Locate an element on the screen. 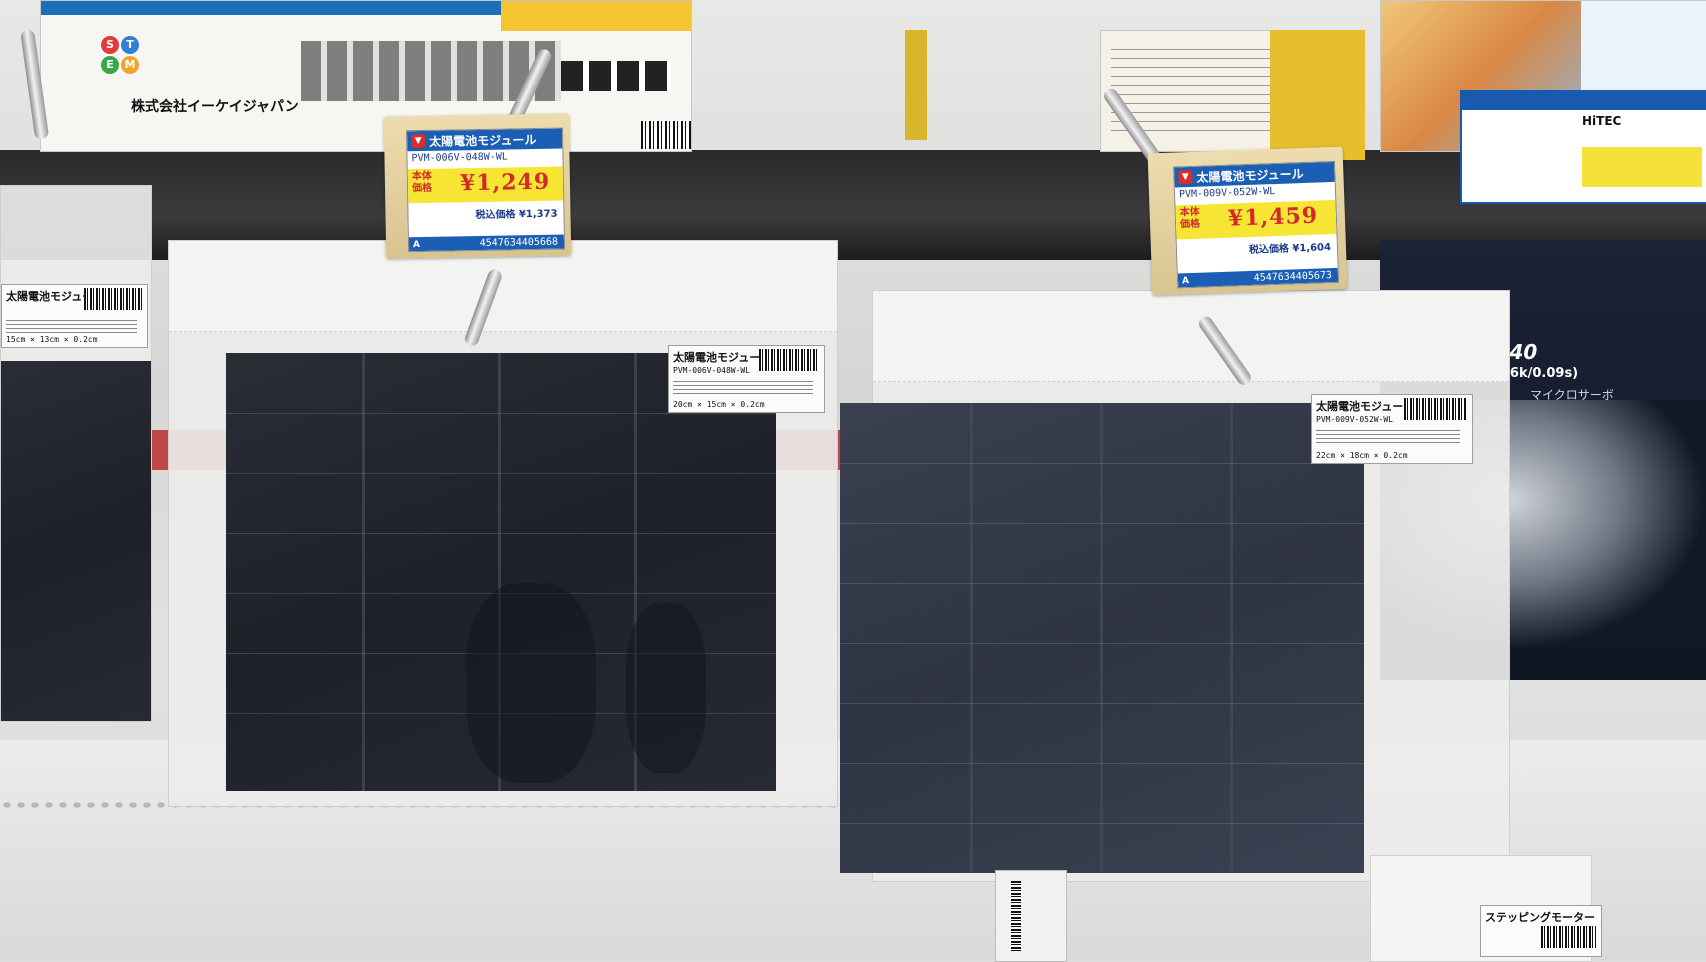 The width and height of the screenshot is (1706, 962). partial-solar-panel is located at coordinates (76, 541).